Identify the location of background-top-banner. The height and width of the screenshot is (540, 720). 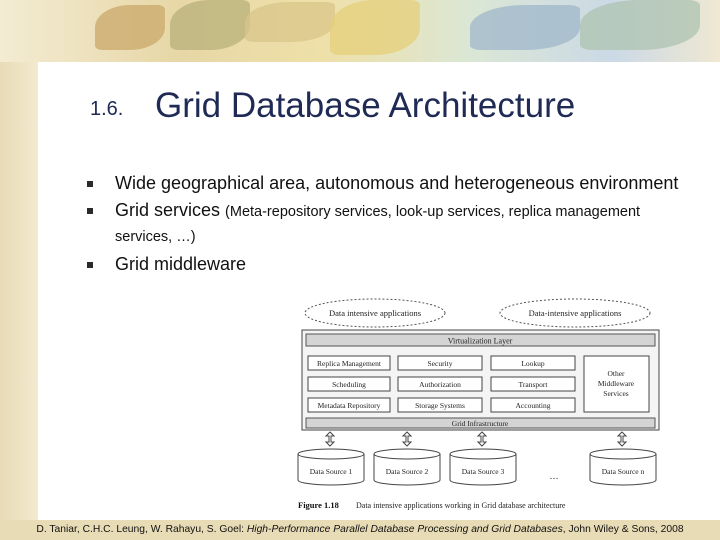
(360, 31).